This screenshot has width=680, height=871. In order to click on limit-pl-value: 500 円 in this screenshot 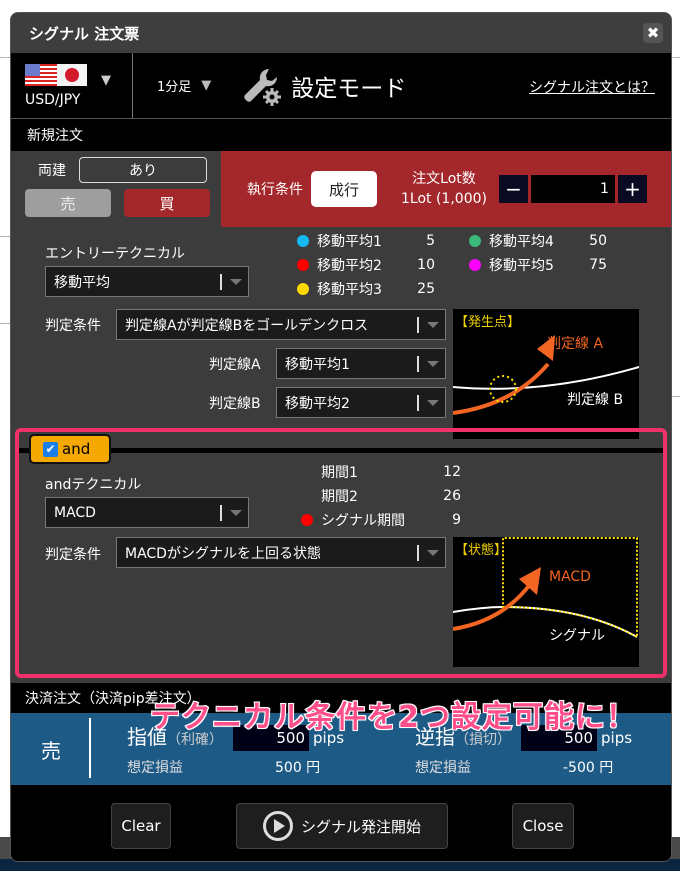, I will do `click(298, 768)`.